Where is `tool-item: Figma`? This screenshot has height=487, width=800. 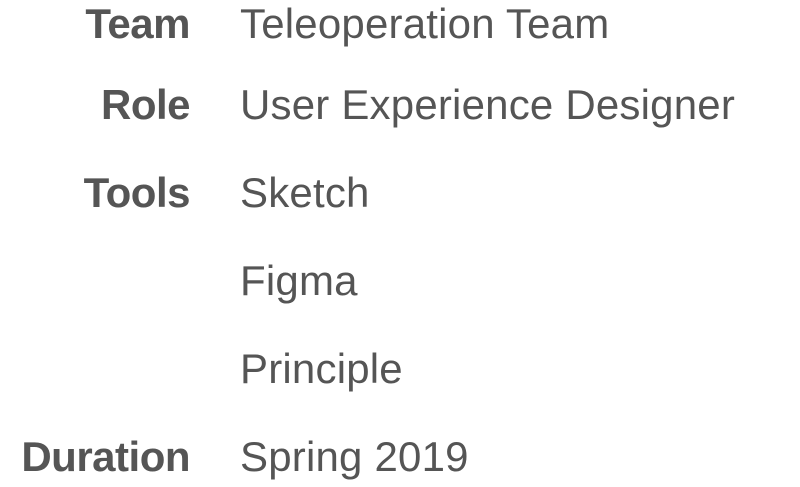 tool-item: Figma is located at coordinates (299, 280).